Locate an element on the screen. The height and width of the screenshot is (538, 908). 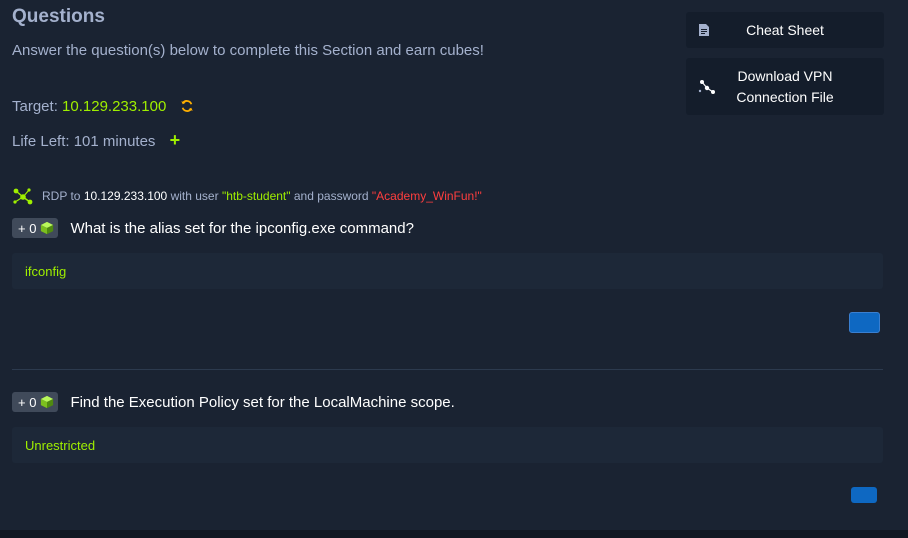
life-left: Life Left: 101 minutes + is located at coordinates (96, 140).